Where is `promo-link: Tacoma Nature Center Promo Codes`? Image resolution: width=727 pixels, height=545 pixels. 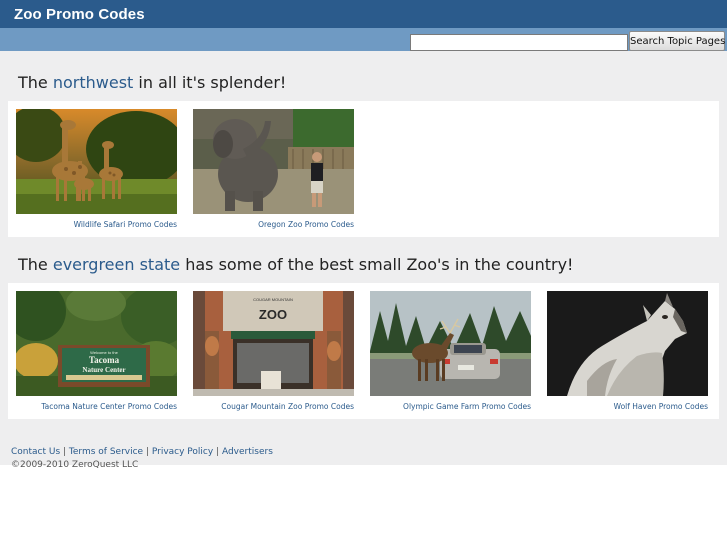
promo-link: Tacoma Nature Center Promo Codes is located at coordinates (96, 406).